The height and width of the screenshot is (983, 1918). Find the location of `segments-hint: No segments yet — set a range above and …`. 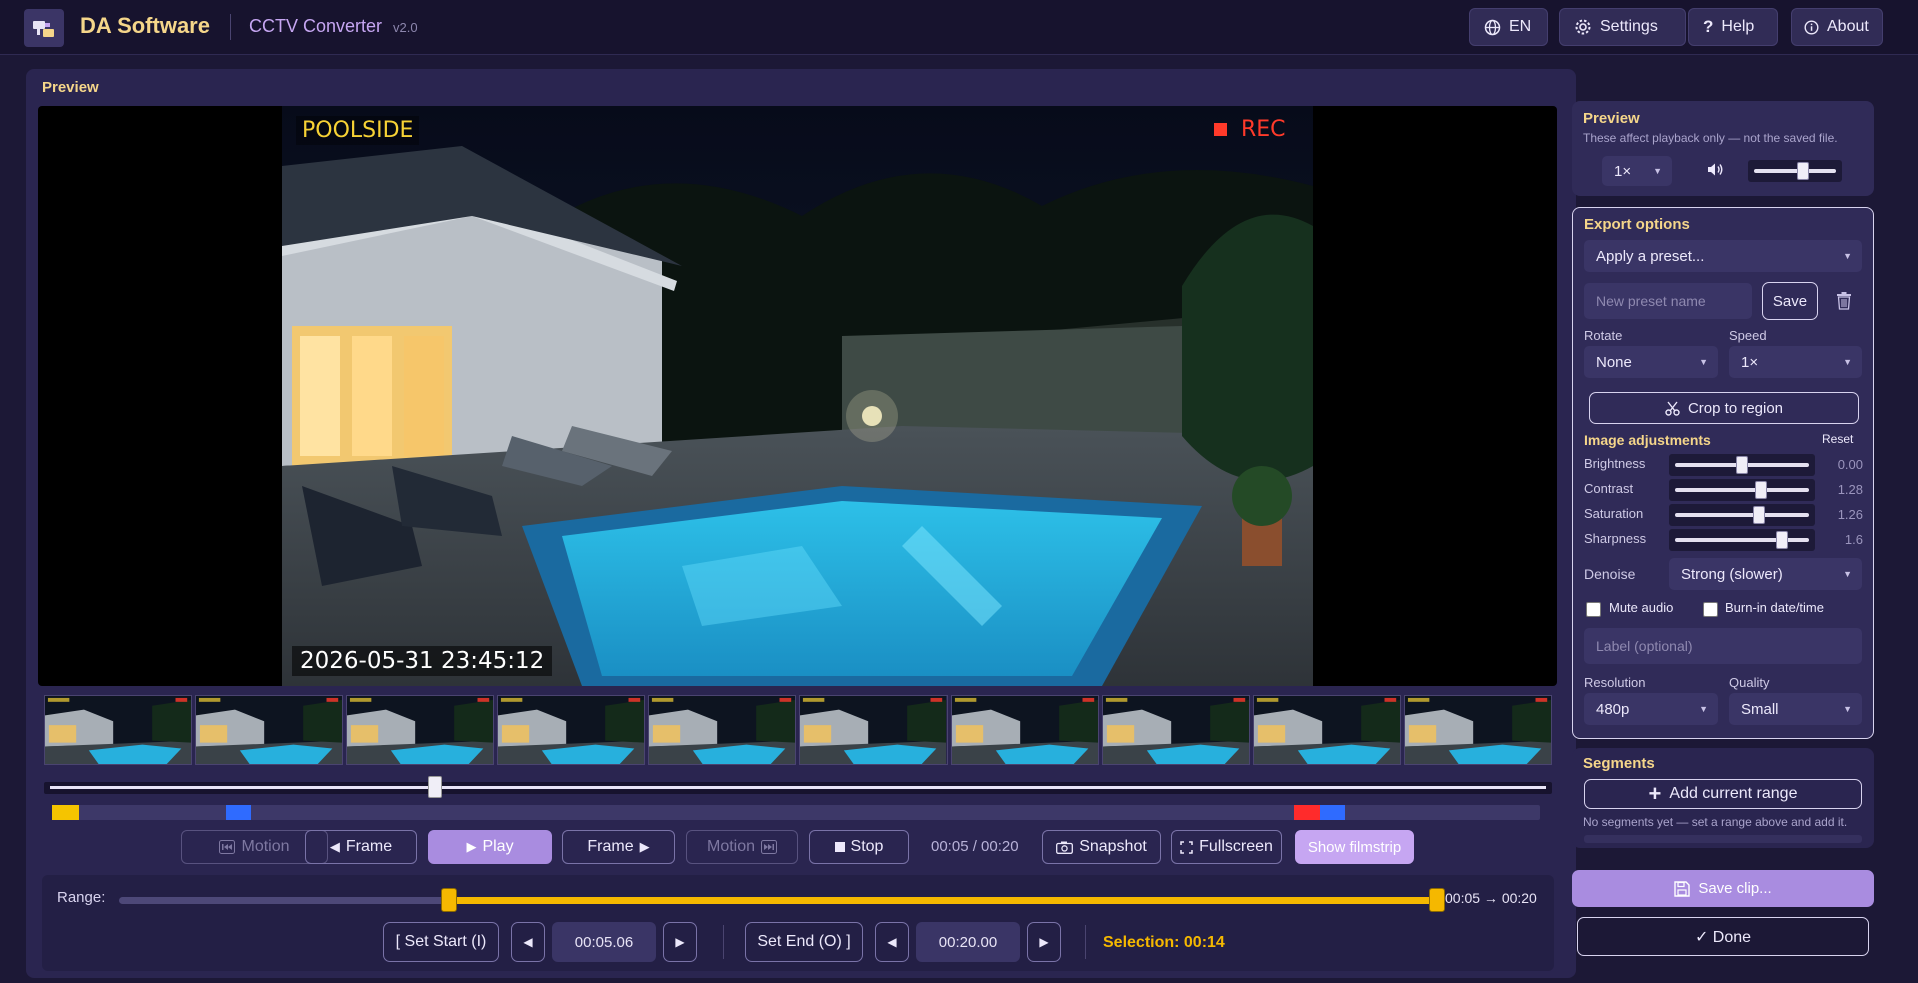

segments-hint: No segments yet — set a range above and … is located at coordinates (1715, 822).